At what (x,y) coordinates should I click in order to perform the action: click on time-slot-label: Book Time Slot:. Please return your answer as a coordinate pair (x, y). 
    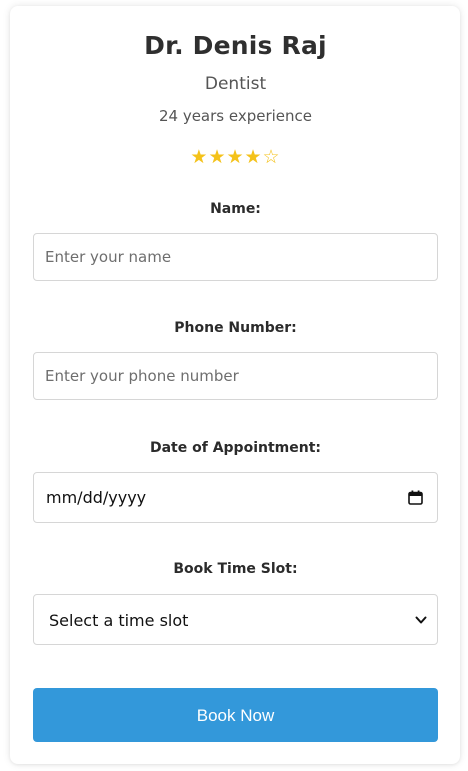
    Looking at the image, I should click on (235, 569).